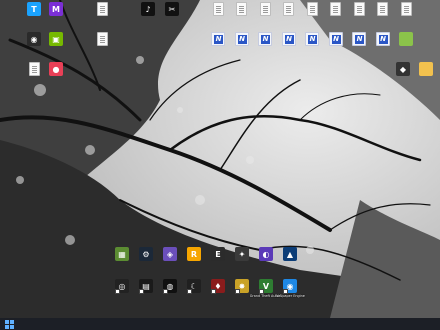  I want to click on folder-icon, so click(218, 9).